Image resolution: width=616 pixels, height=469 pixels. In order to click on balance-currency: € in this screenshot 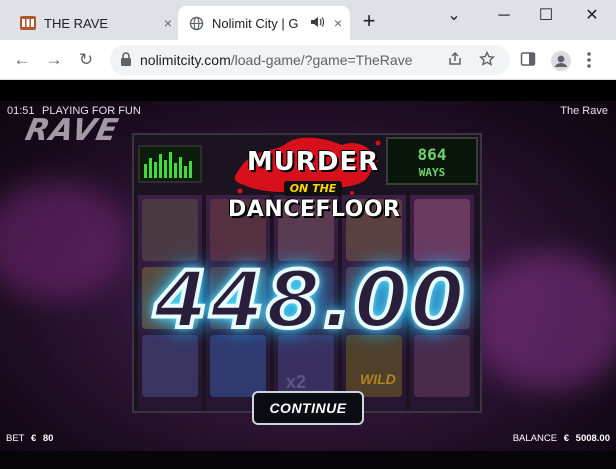, I will do `click(566, 438)`.